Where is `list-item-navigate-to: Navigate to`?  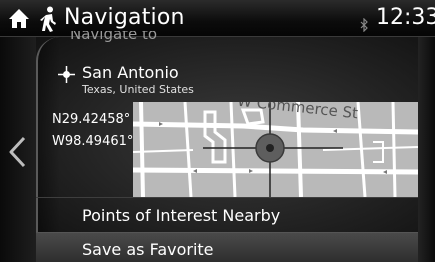
list-item-navigate-to: Navigate to is located at coordinates (170, 37).